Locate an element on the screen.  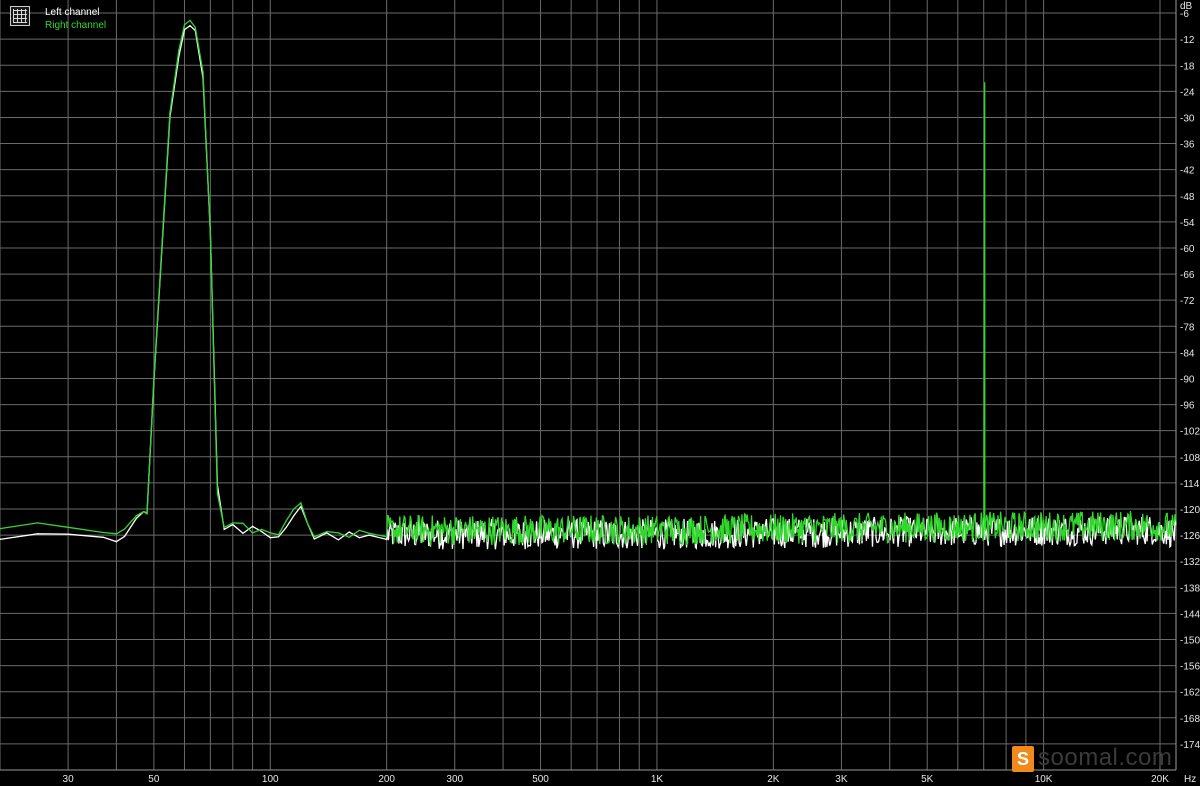
y-tick-label: -54 is located at coordinates (1187, 223).